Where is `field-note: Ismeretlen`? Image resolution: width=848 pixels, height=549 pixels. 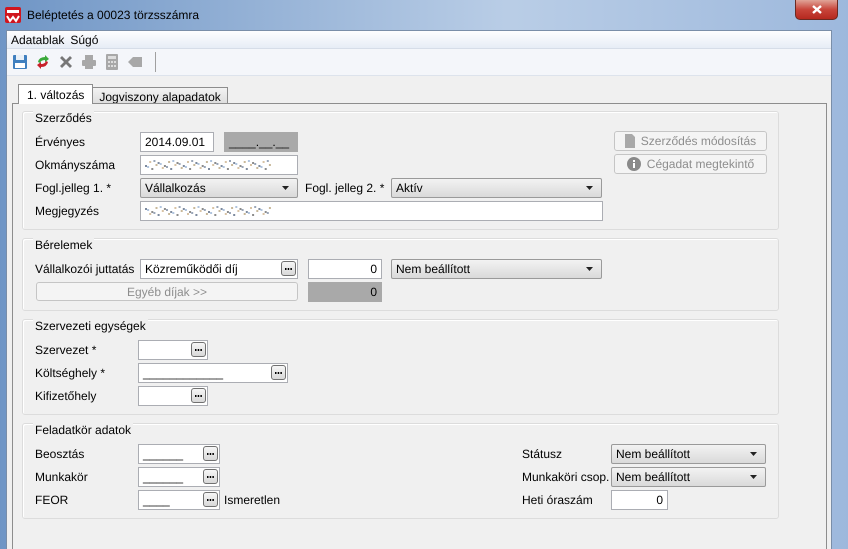
field-note: Ismeretlen is located at coordinates (252, 499).